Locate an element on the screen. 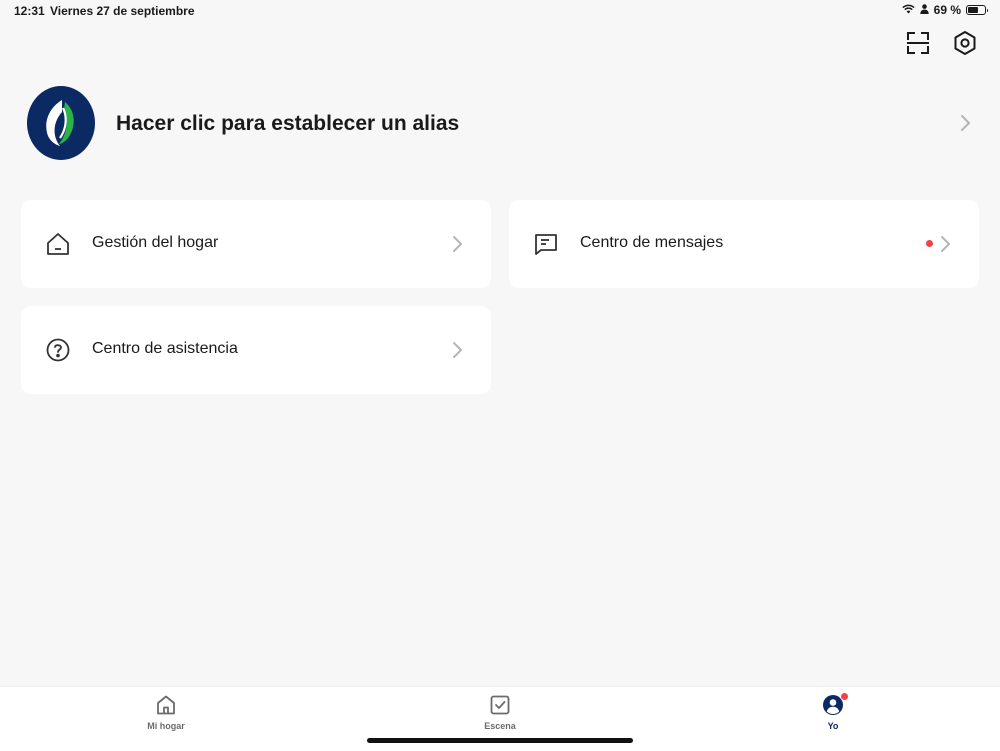 The image size is (1000, 751). home-indicator is located at coordinates (500, 740).